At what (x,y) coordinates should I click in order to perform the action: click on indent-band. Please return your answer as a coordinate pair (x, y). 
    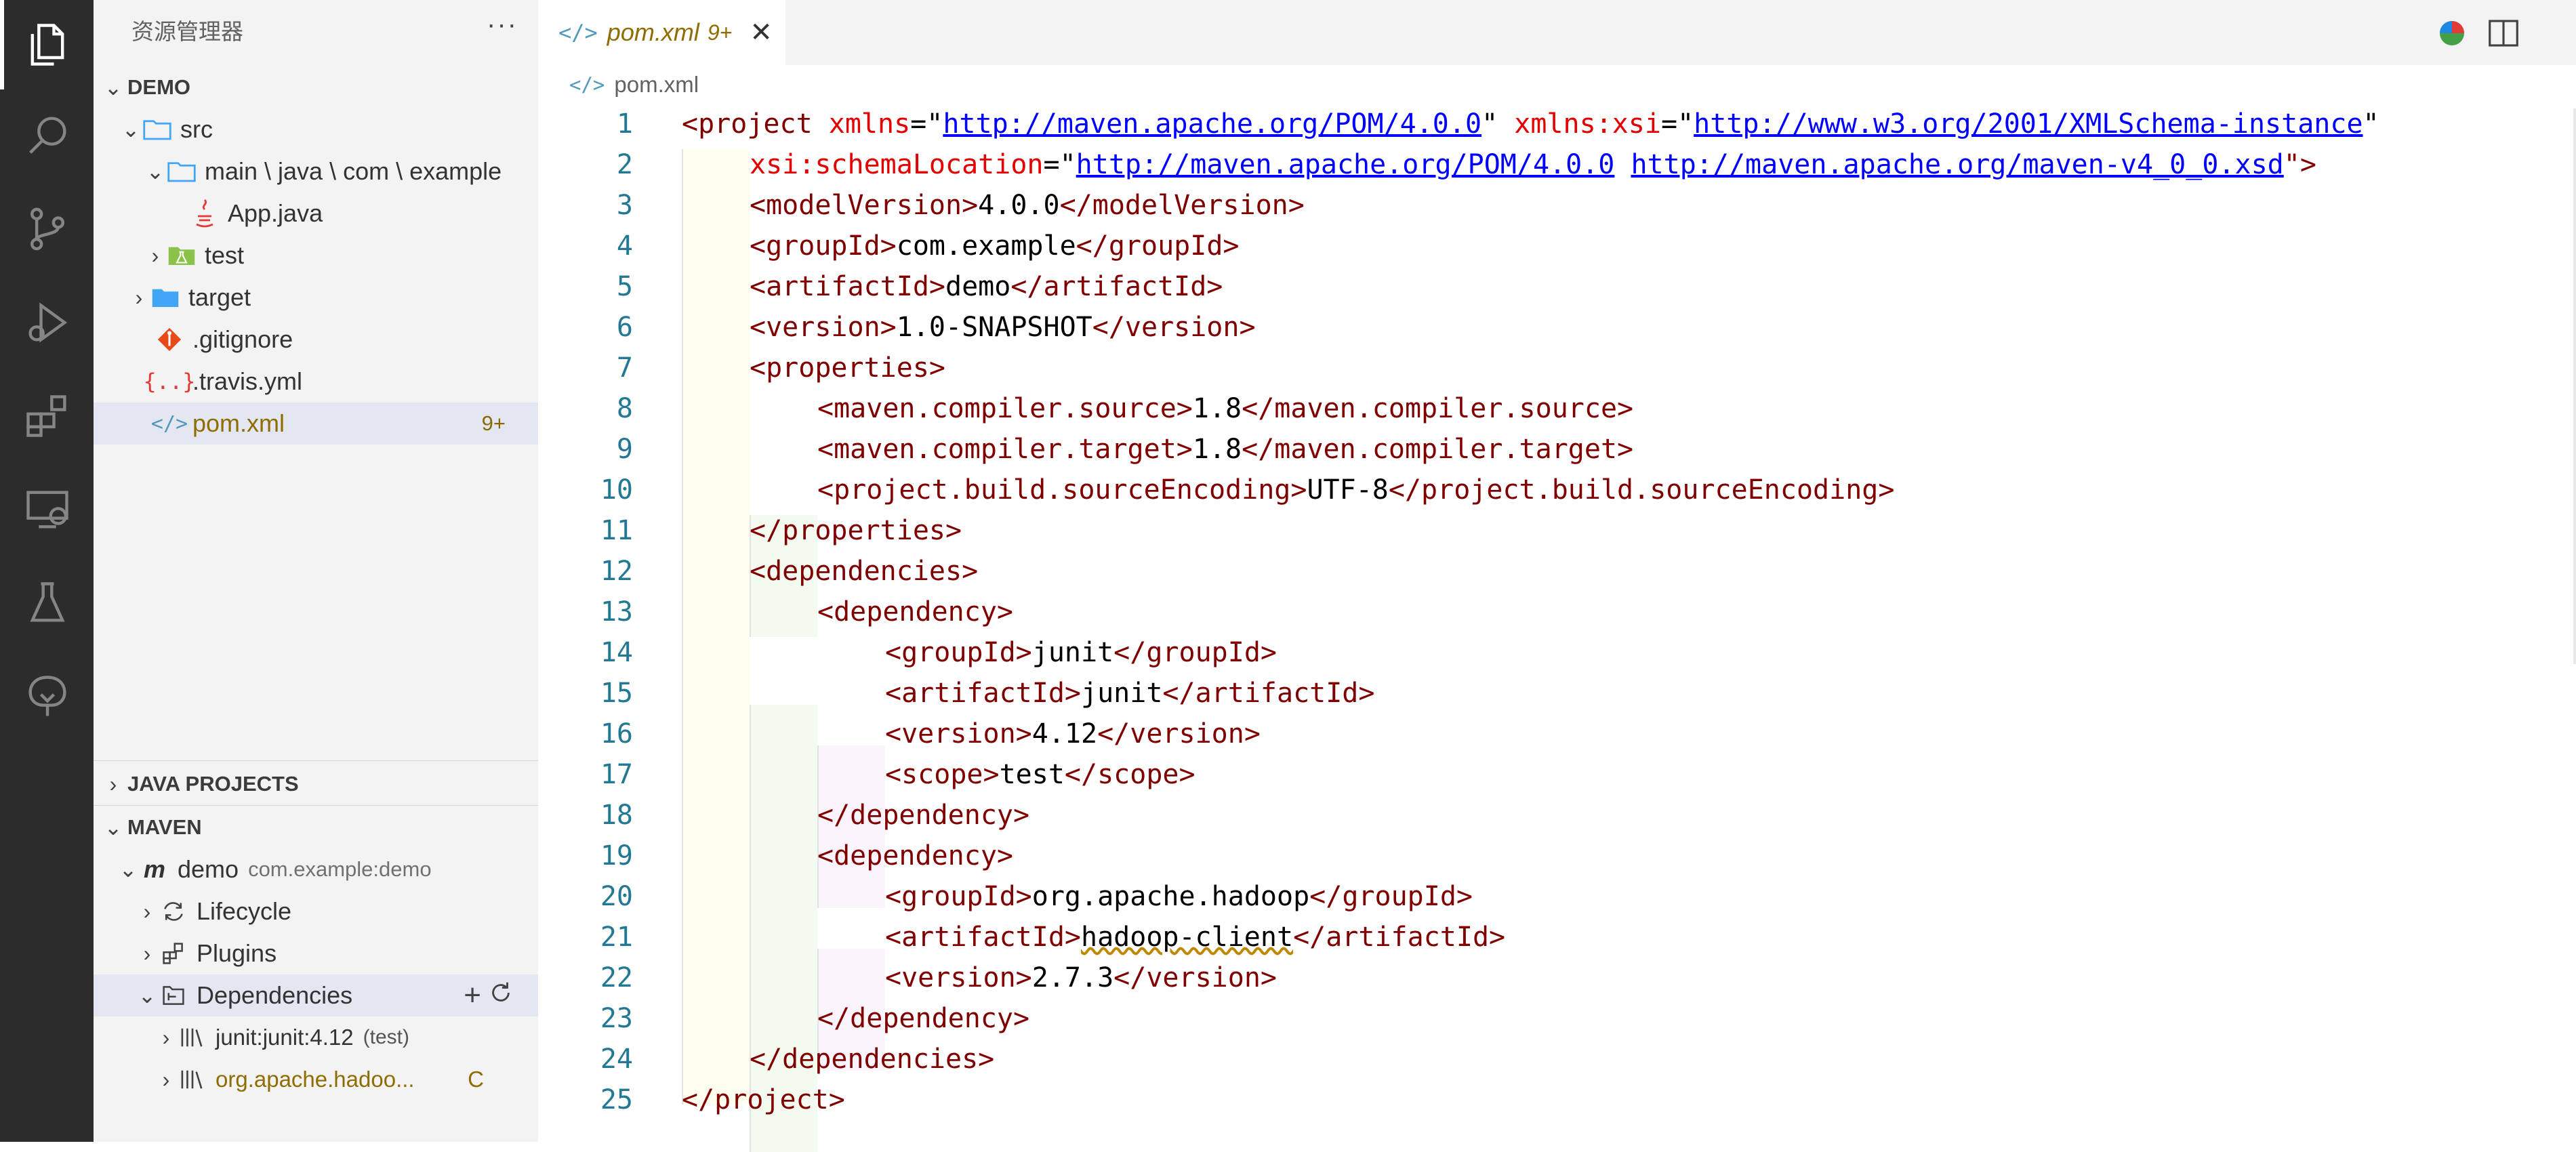
    Looking at the image, I should click on (716, 627).